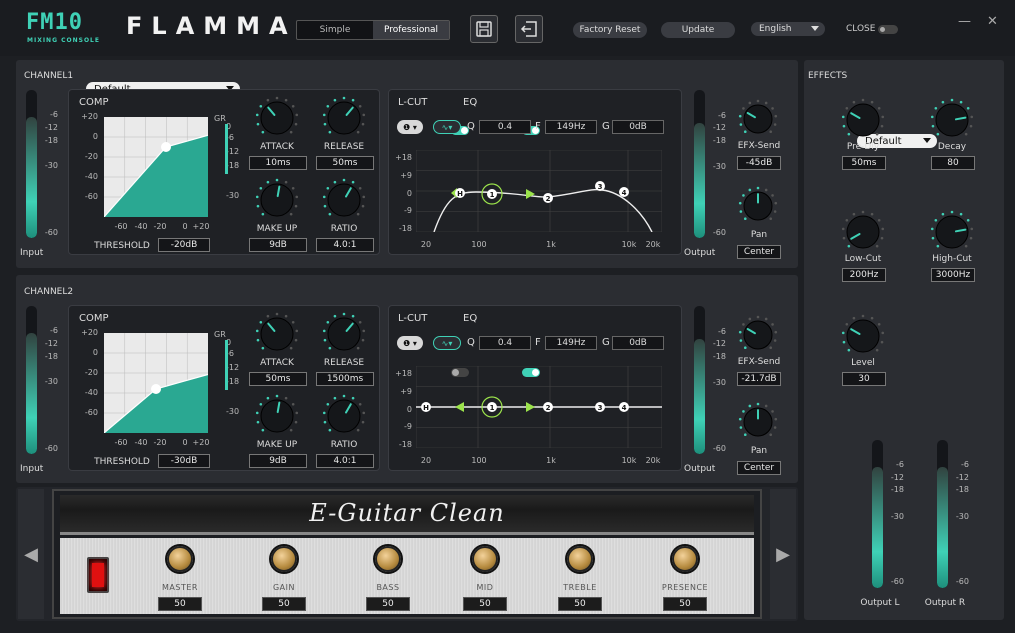 This screenshot has width=1015, height=633. Describe the element at coordinates (580, 604) in the screenshot. I see `amp-treble-value: 50` at that location.